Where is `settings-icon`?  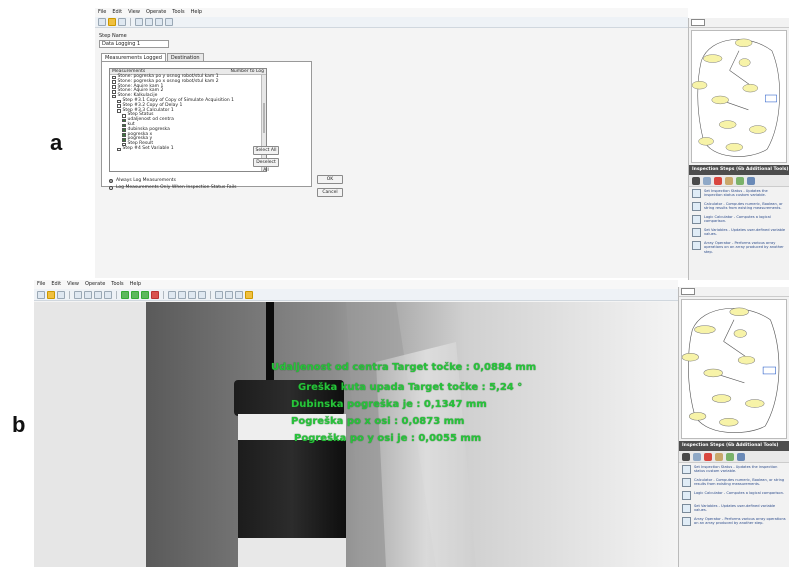 settings-icon is located at coordinates (202, 294).